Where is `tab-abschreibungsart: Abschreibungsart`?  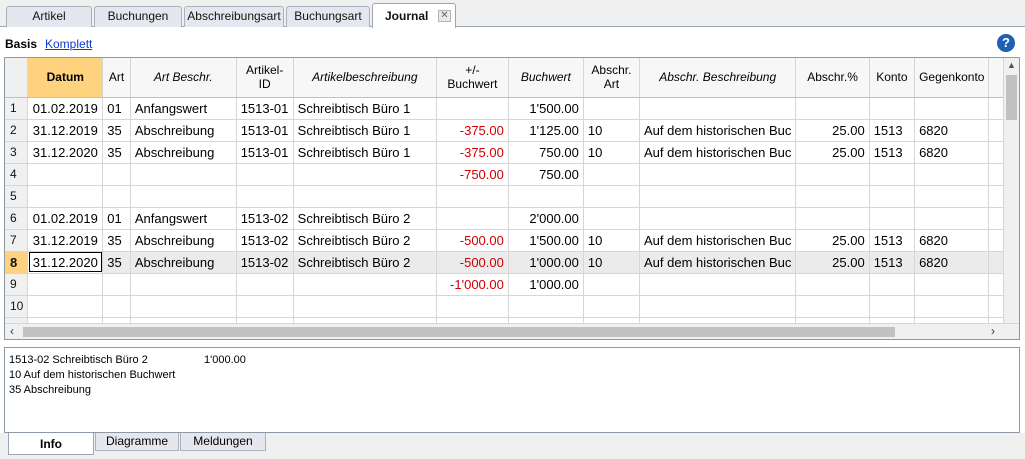
tab-abschreibungsart: Abschreibungsart is located at coordinates (234, 16).